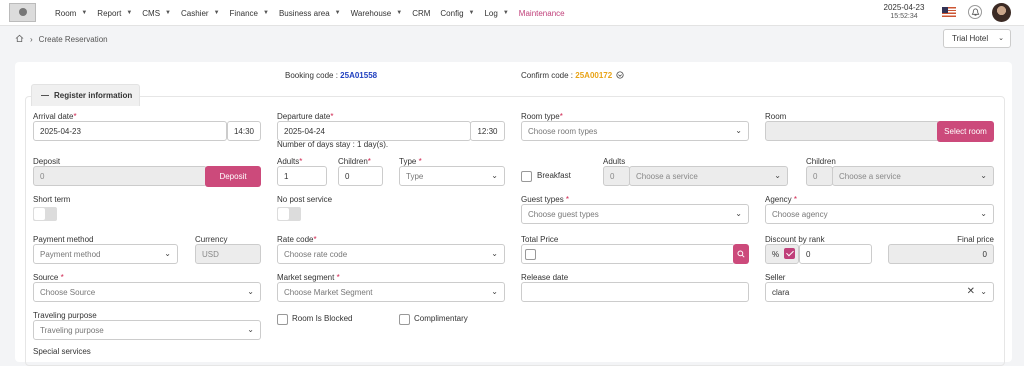 The image size is (1024, 366). I want to click on select-room-label: Select room, so click(965, 131).